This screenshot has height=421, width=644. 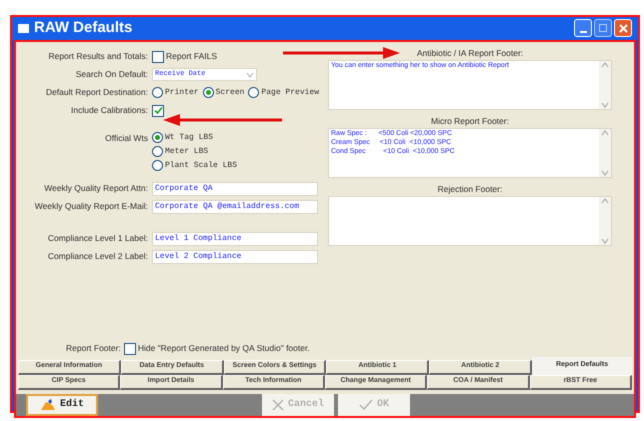 I want to click on radio-label: Screen, so click(x=230, y=92).